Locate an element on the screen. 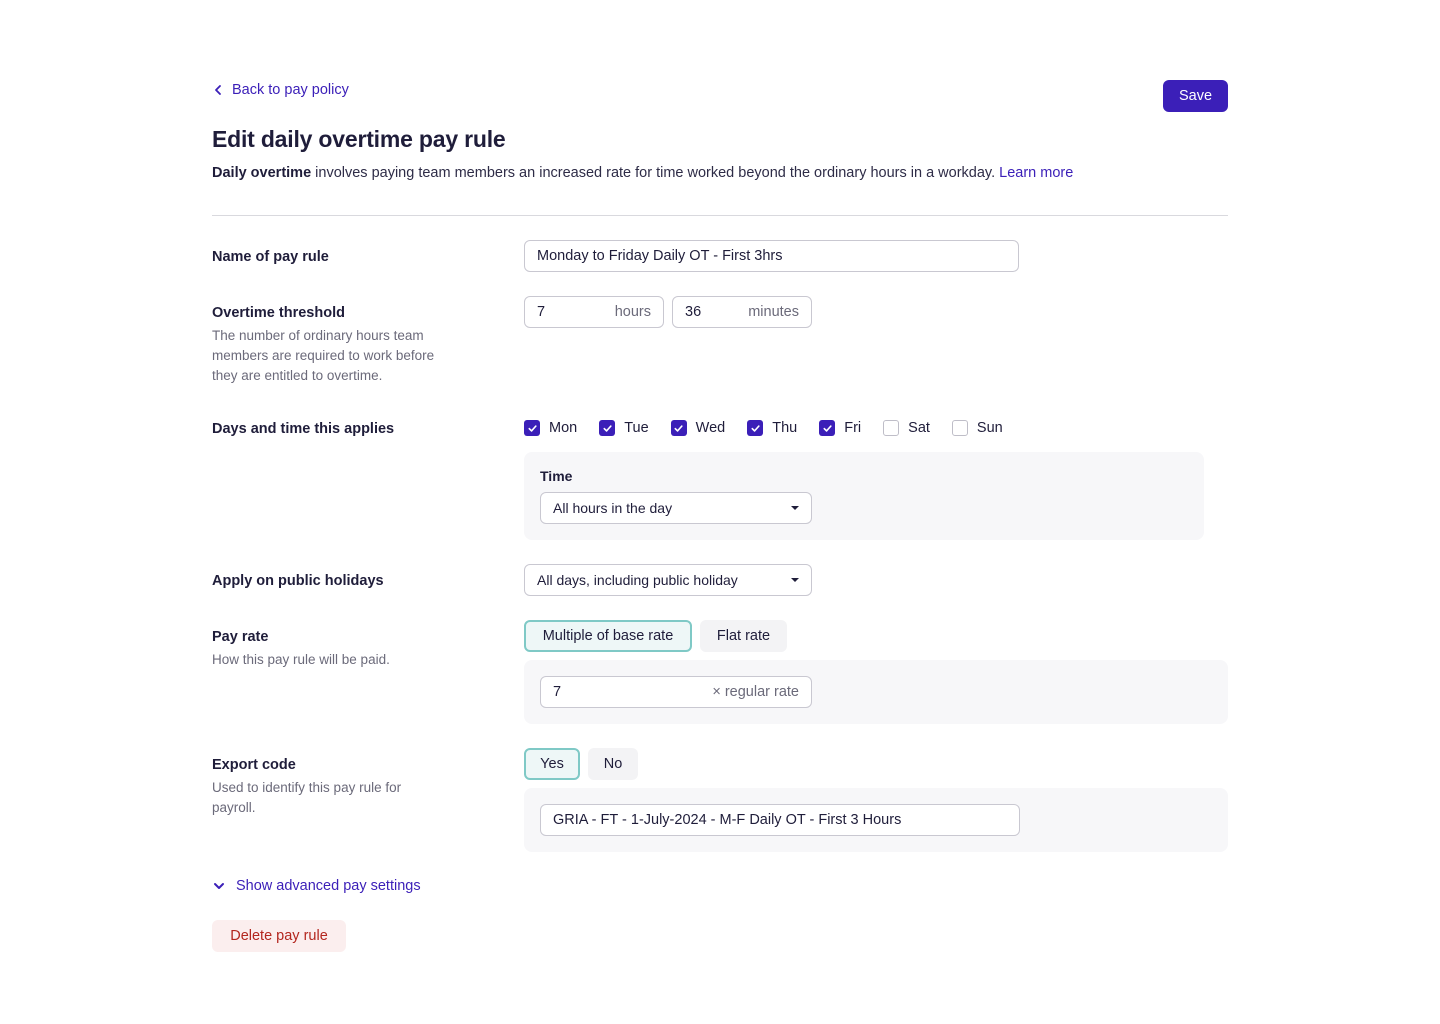  chevron-down-icon is located at coordinates (219, 886).